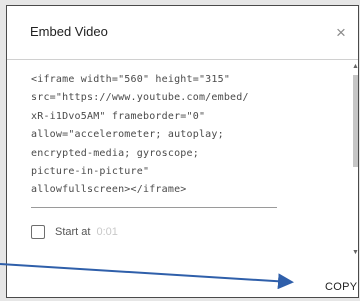 This screenshot has height=301, width=360. I want to click on code-line: picture-in-picture", so click(90, 172).